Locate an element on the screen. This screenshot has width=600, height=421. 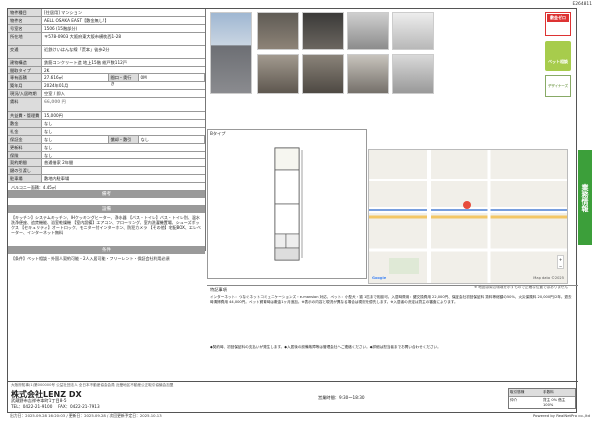
spec-row: 交通 近鉄けいはんな線「荒本」徒歩2分 is located at coordinates (106, 52).